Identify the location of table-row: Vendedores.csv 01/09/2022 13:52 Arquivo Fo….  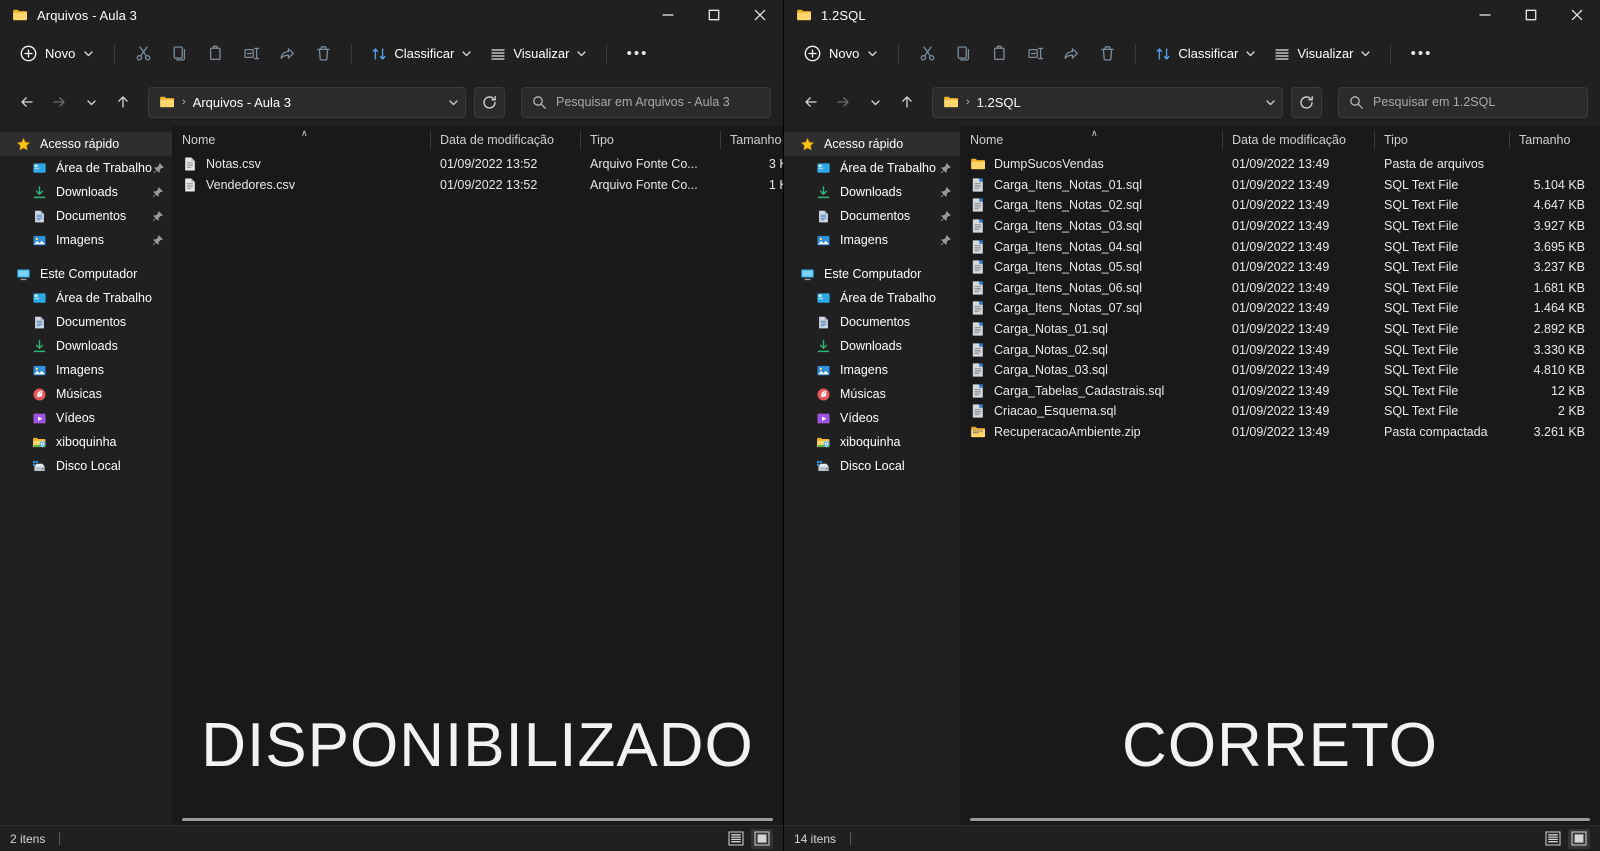
(477, 185).